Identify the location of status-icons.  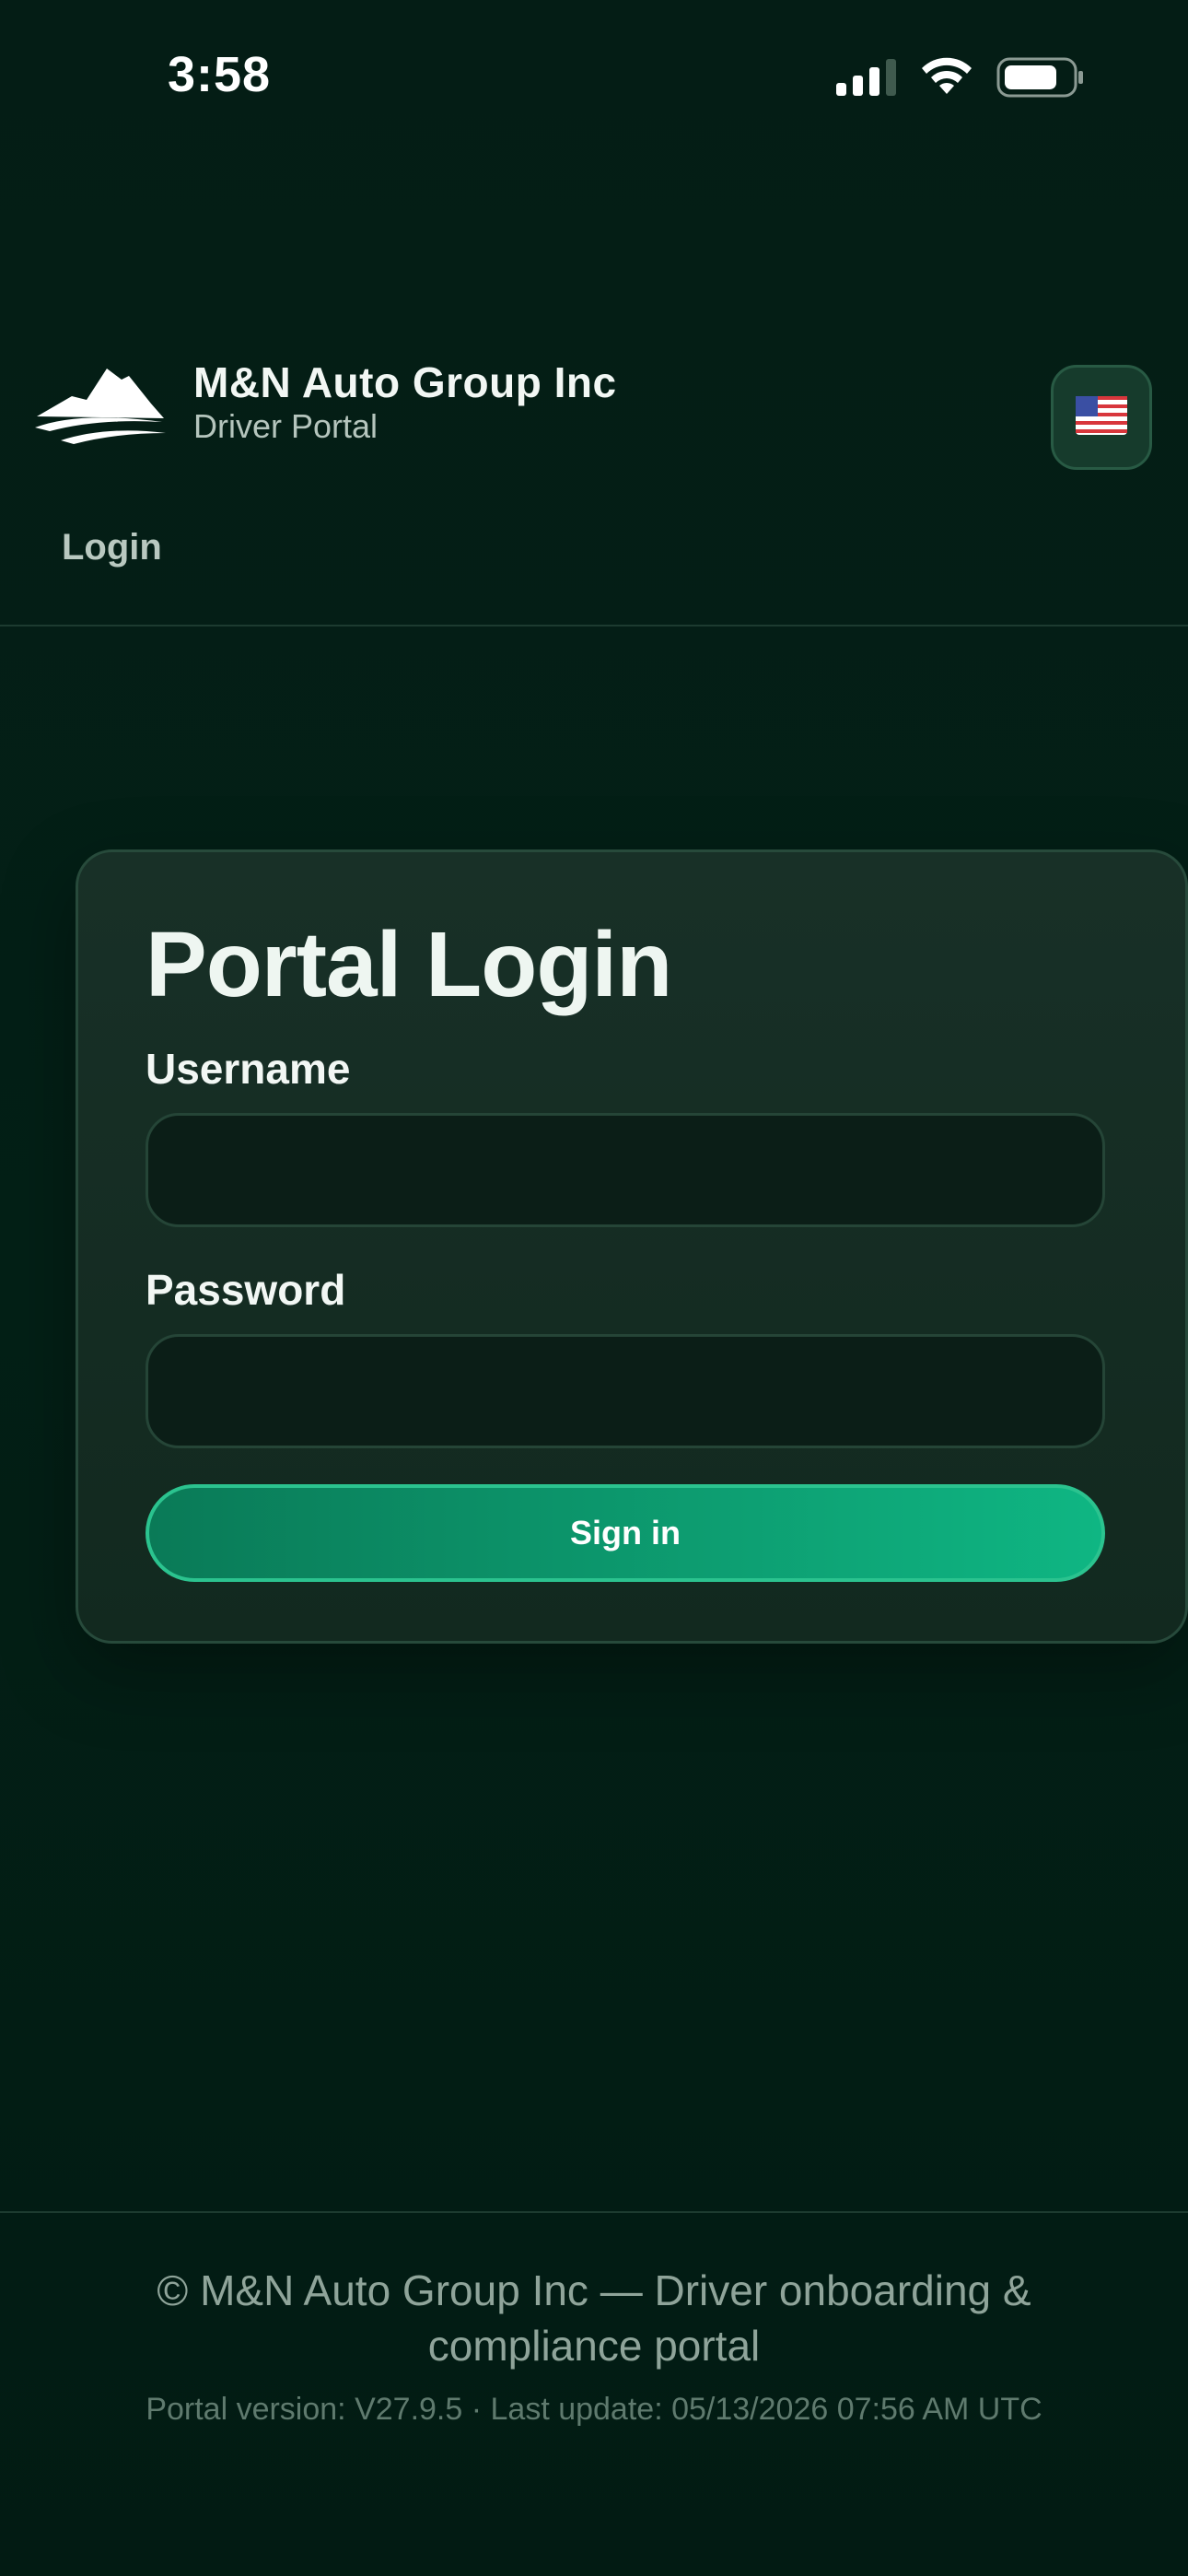
(961, 79).